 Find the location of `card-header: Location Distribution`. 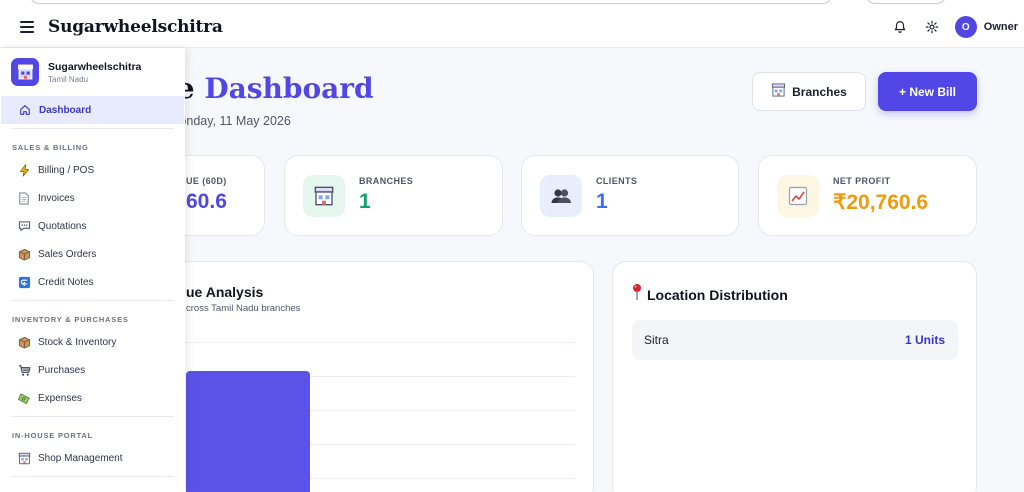

card-header: Location Distribution is located at coordinates (710, 294).